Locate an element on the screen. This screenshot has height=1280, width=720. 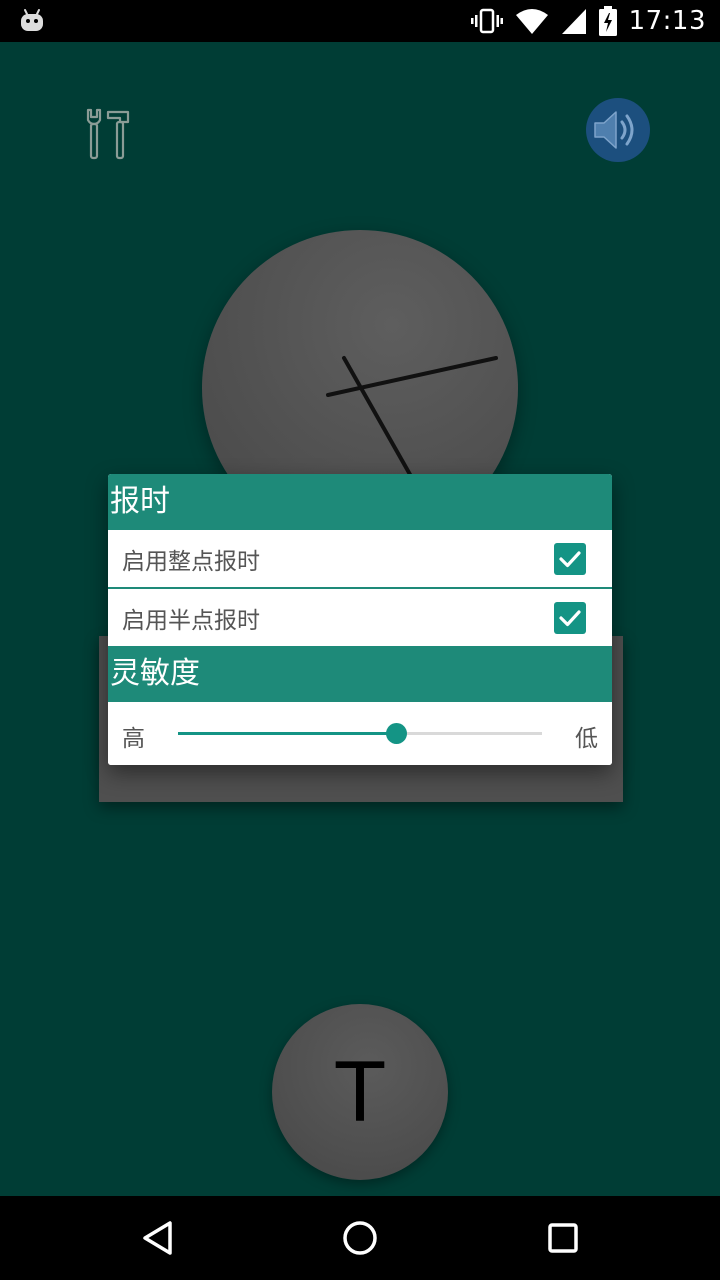
hourly-chime-label: 启用整点报时 is located at coordinates (191, 561).